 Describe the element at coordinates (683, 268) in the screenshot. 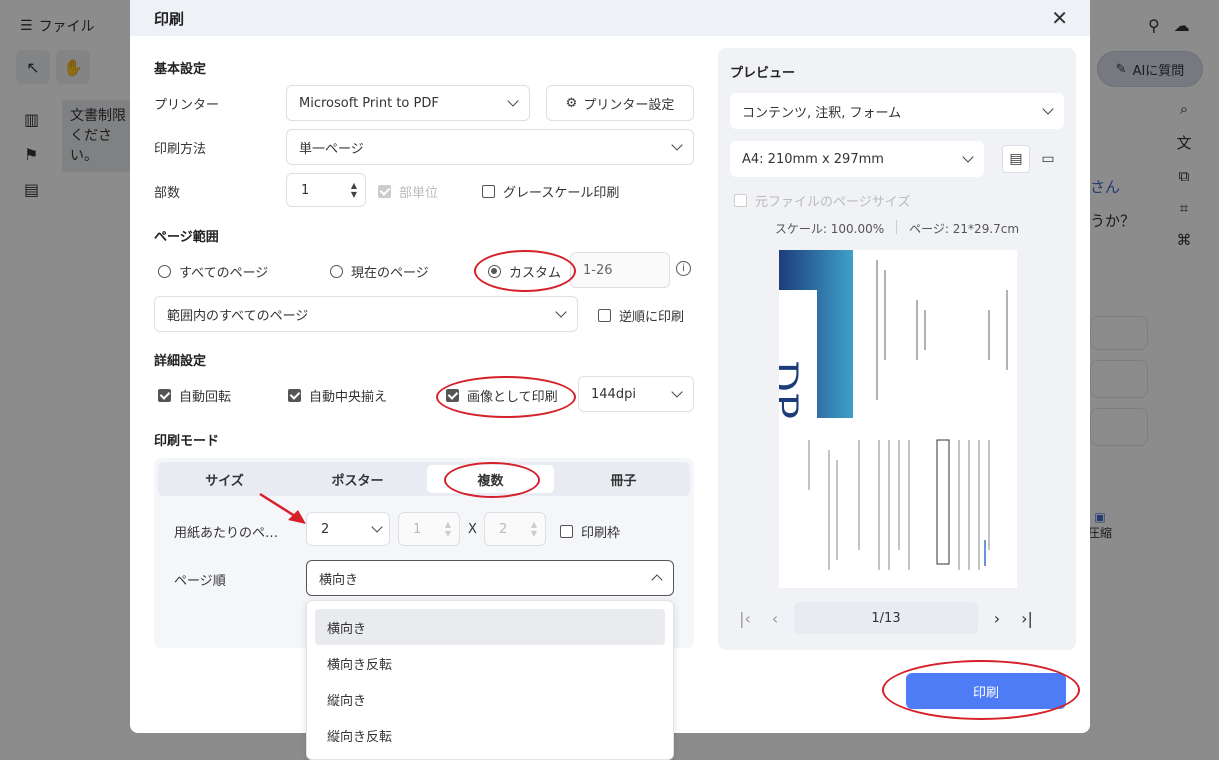

I see `info-icon: i` at that location.